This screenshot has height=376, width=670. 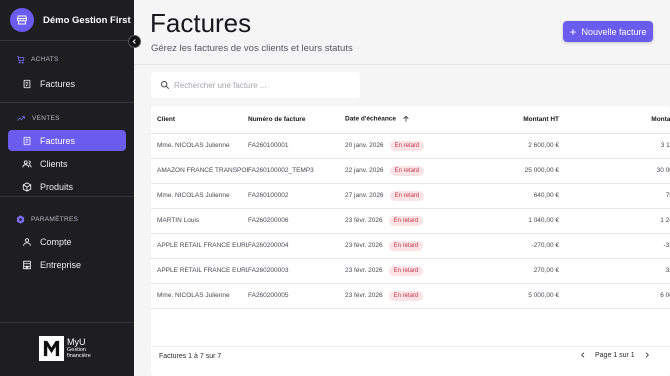 What do you see at coordinates (199, 146) in the screenshot?
I see `cell-client: Mme. NICOLAS Julienne` at bounding box center [199, 146].